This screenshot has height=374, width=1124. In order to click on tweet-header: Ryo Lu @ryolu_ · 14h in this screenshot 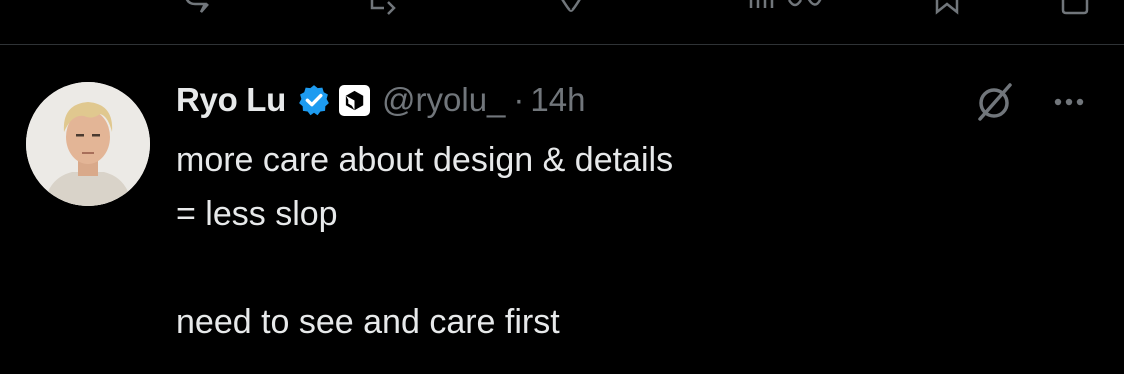, I will do `click(380, 100)`.